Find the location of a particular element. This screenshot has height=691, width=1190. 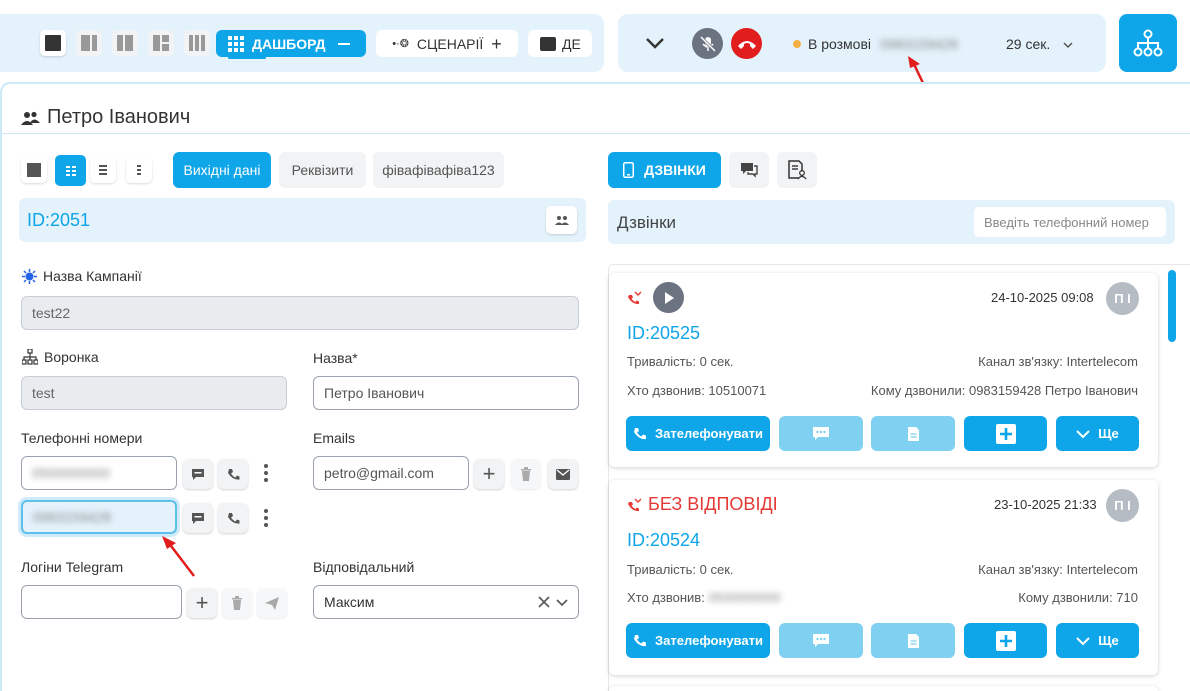

call-1-more-button: Ще is located at coordinates (1097, 433).